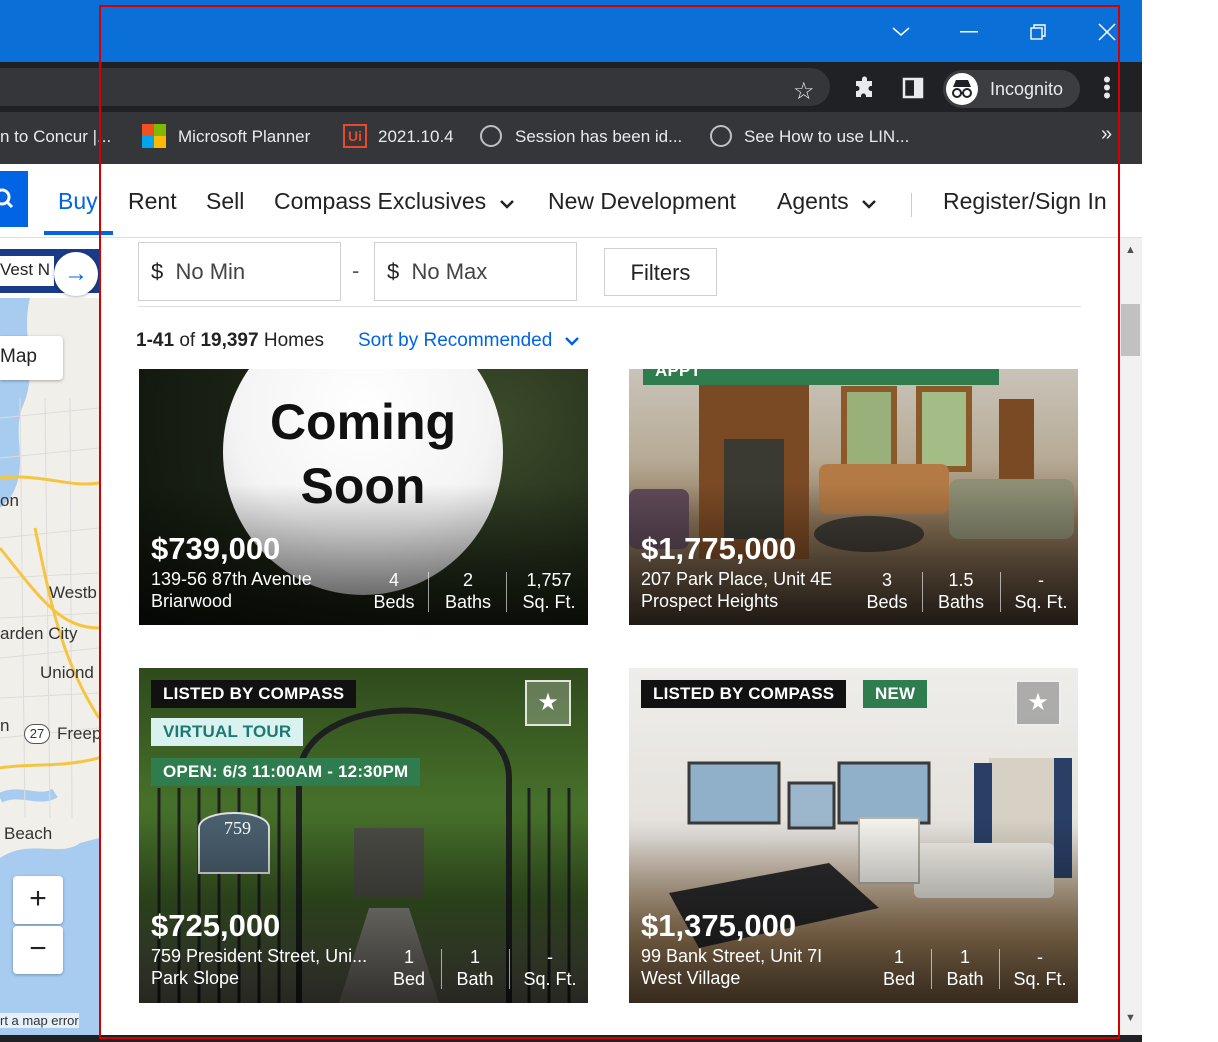 This screenshot has width=1218, height=1042. I want to click on listed-by-compass-badge: LISTED BY COMPASS, so click(744, 694).